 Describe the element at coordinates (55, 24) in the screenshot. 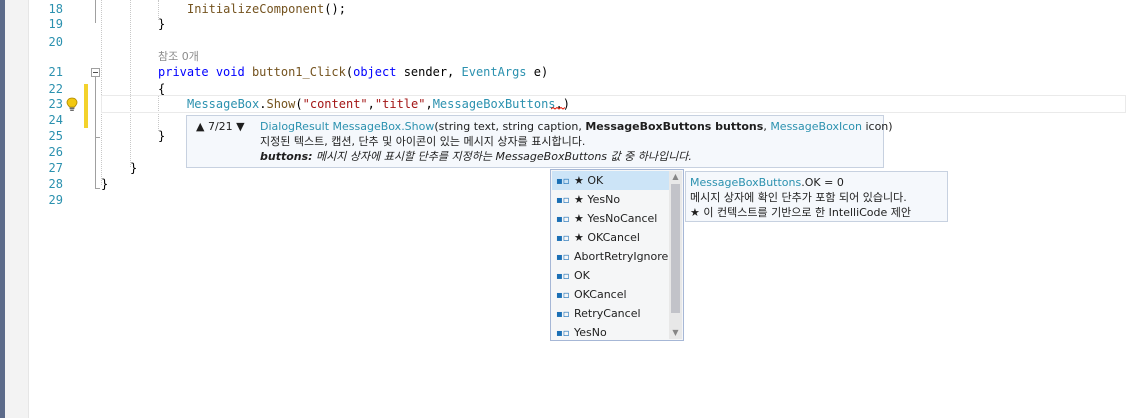

I see `line-number: 19` at that location.